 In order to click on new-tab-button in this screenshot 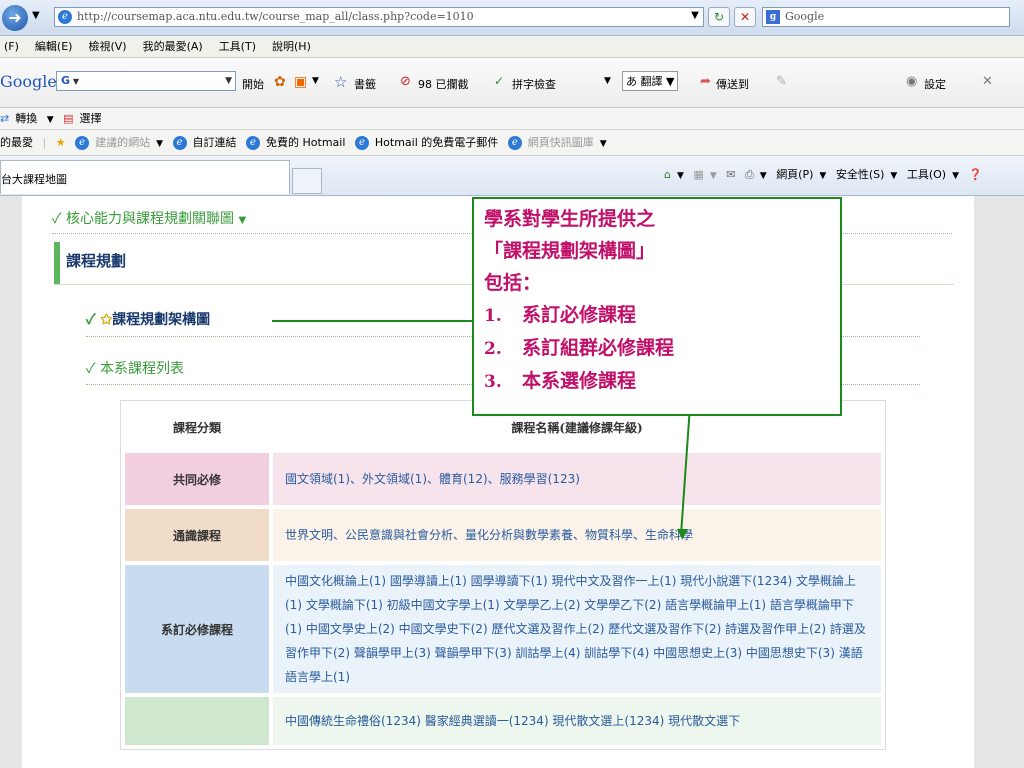, I will do `click(307, 181)`.